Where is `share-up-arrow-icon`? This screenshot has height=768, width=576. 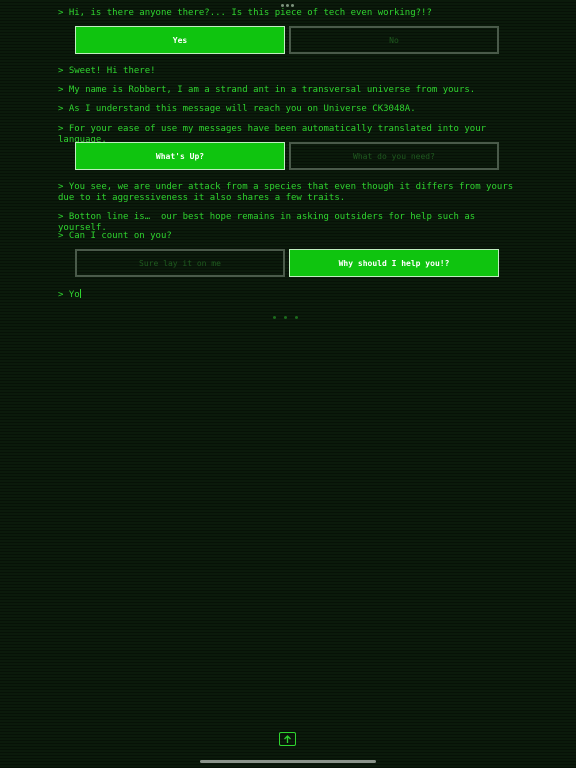 share-up-arrow-icon is located at coordinates (287, 738).